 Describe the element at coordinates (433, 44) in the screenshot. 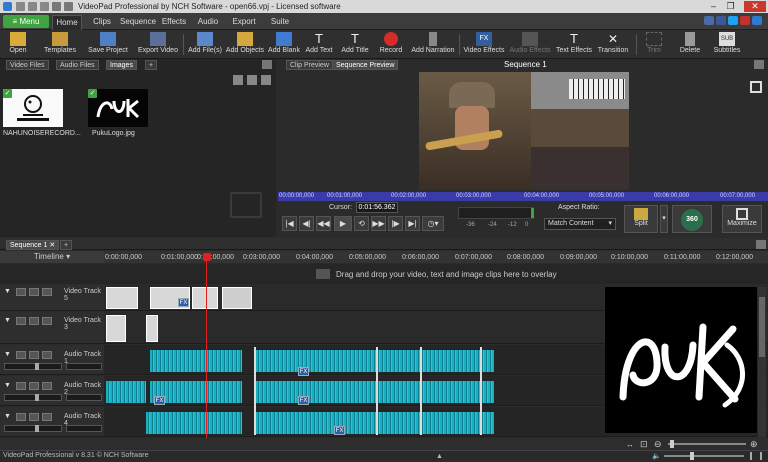

I see `add-narration-button: Add Narration` at that location.